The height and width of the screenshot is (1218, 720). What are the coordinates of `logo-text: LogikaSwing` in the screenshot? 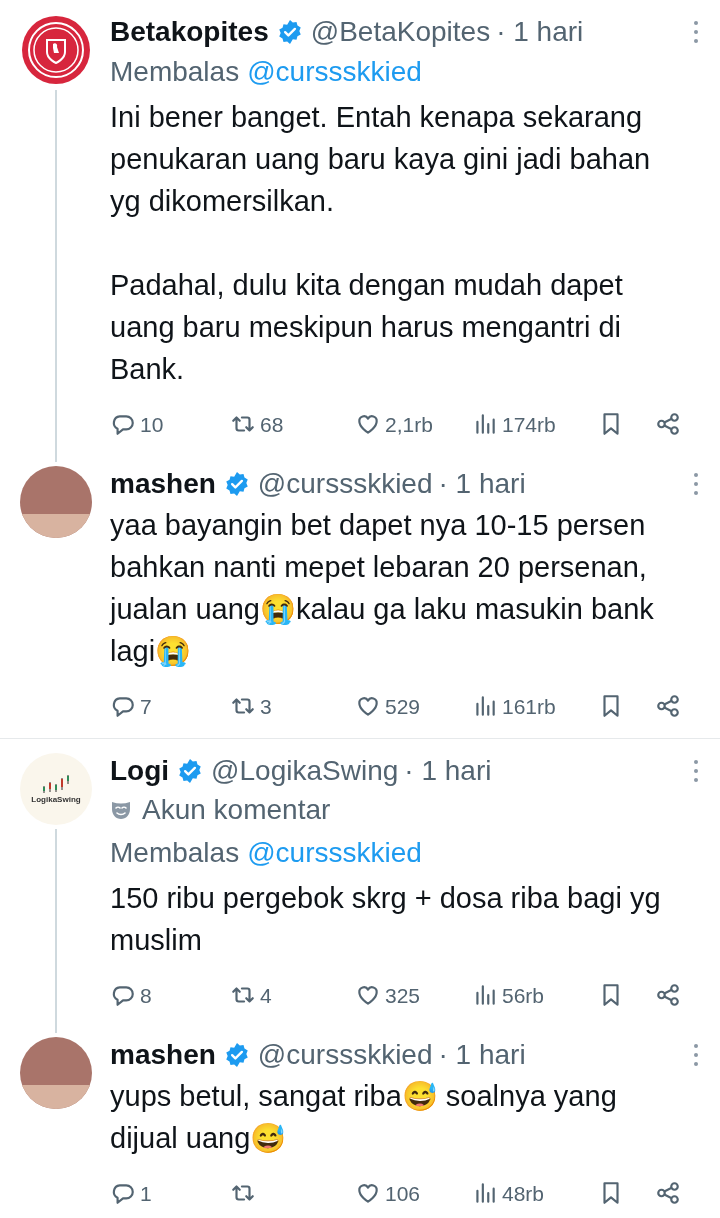 It's located at (56, 800).